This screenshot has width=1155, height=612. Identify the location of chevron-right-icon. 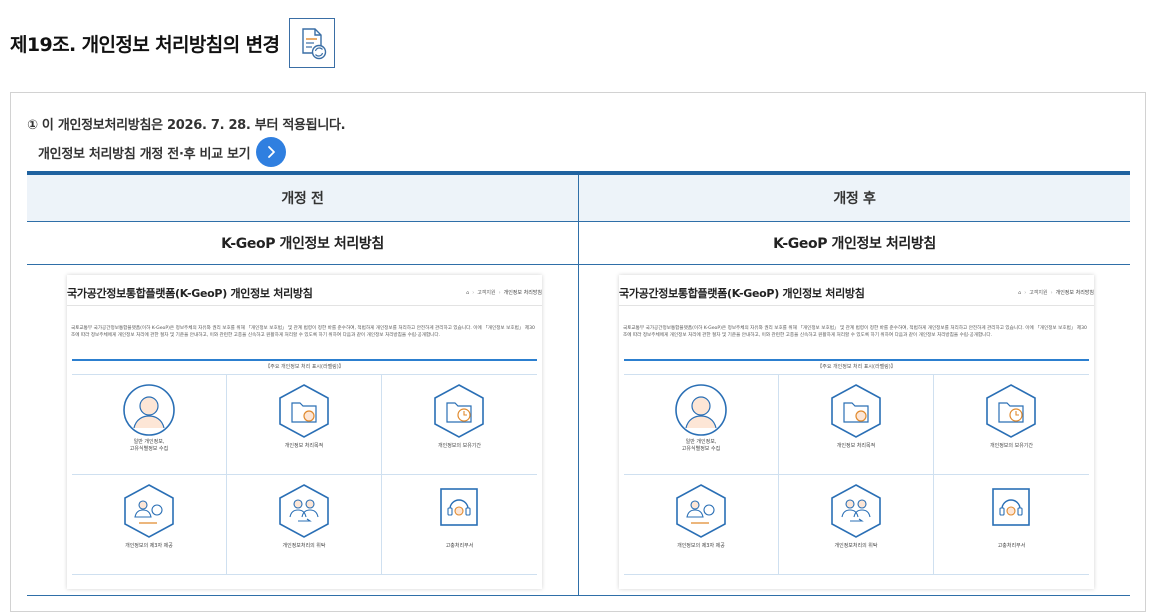
(272, 152).